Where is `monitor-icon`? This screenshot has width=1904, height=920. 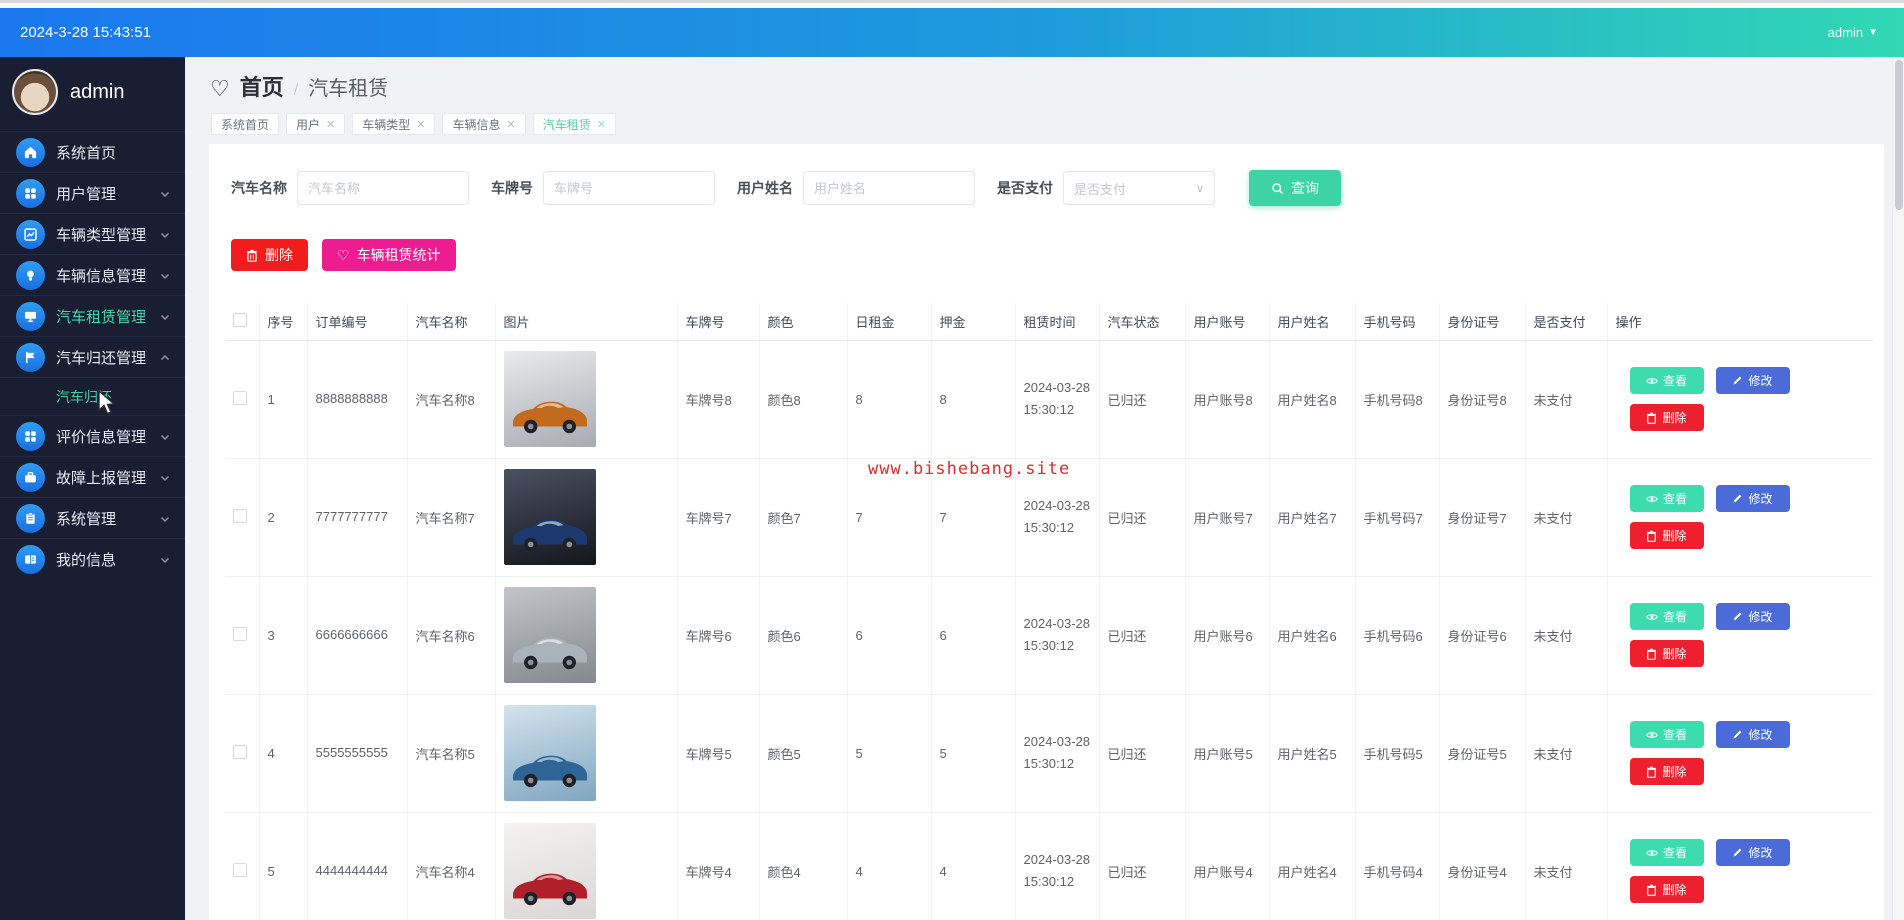 monitor-icon is located at coordinates (30, 316).